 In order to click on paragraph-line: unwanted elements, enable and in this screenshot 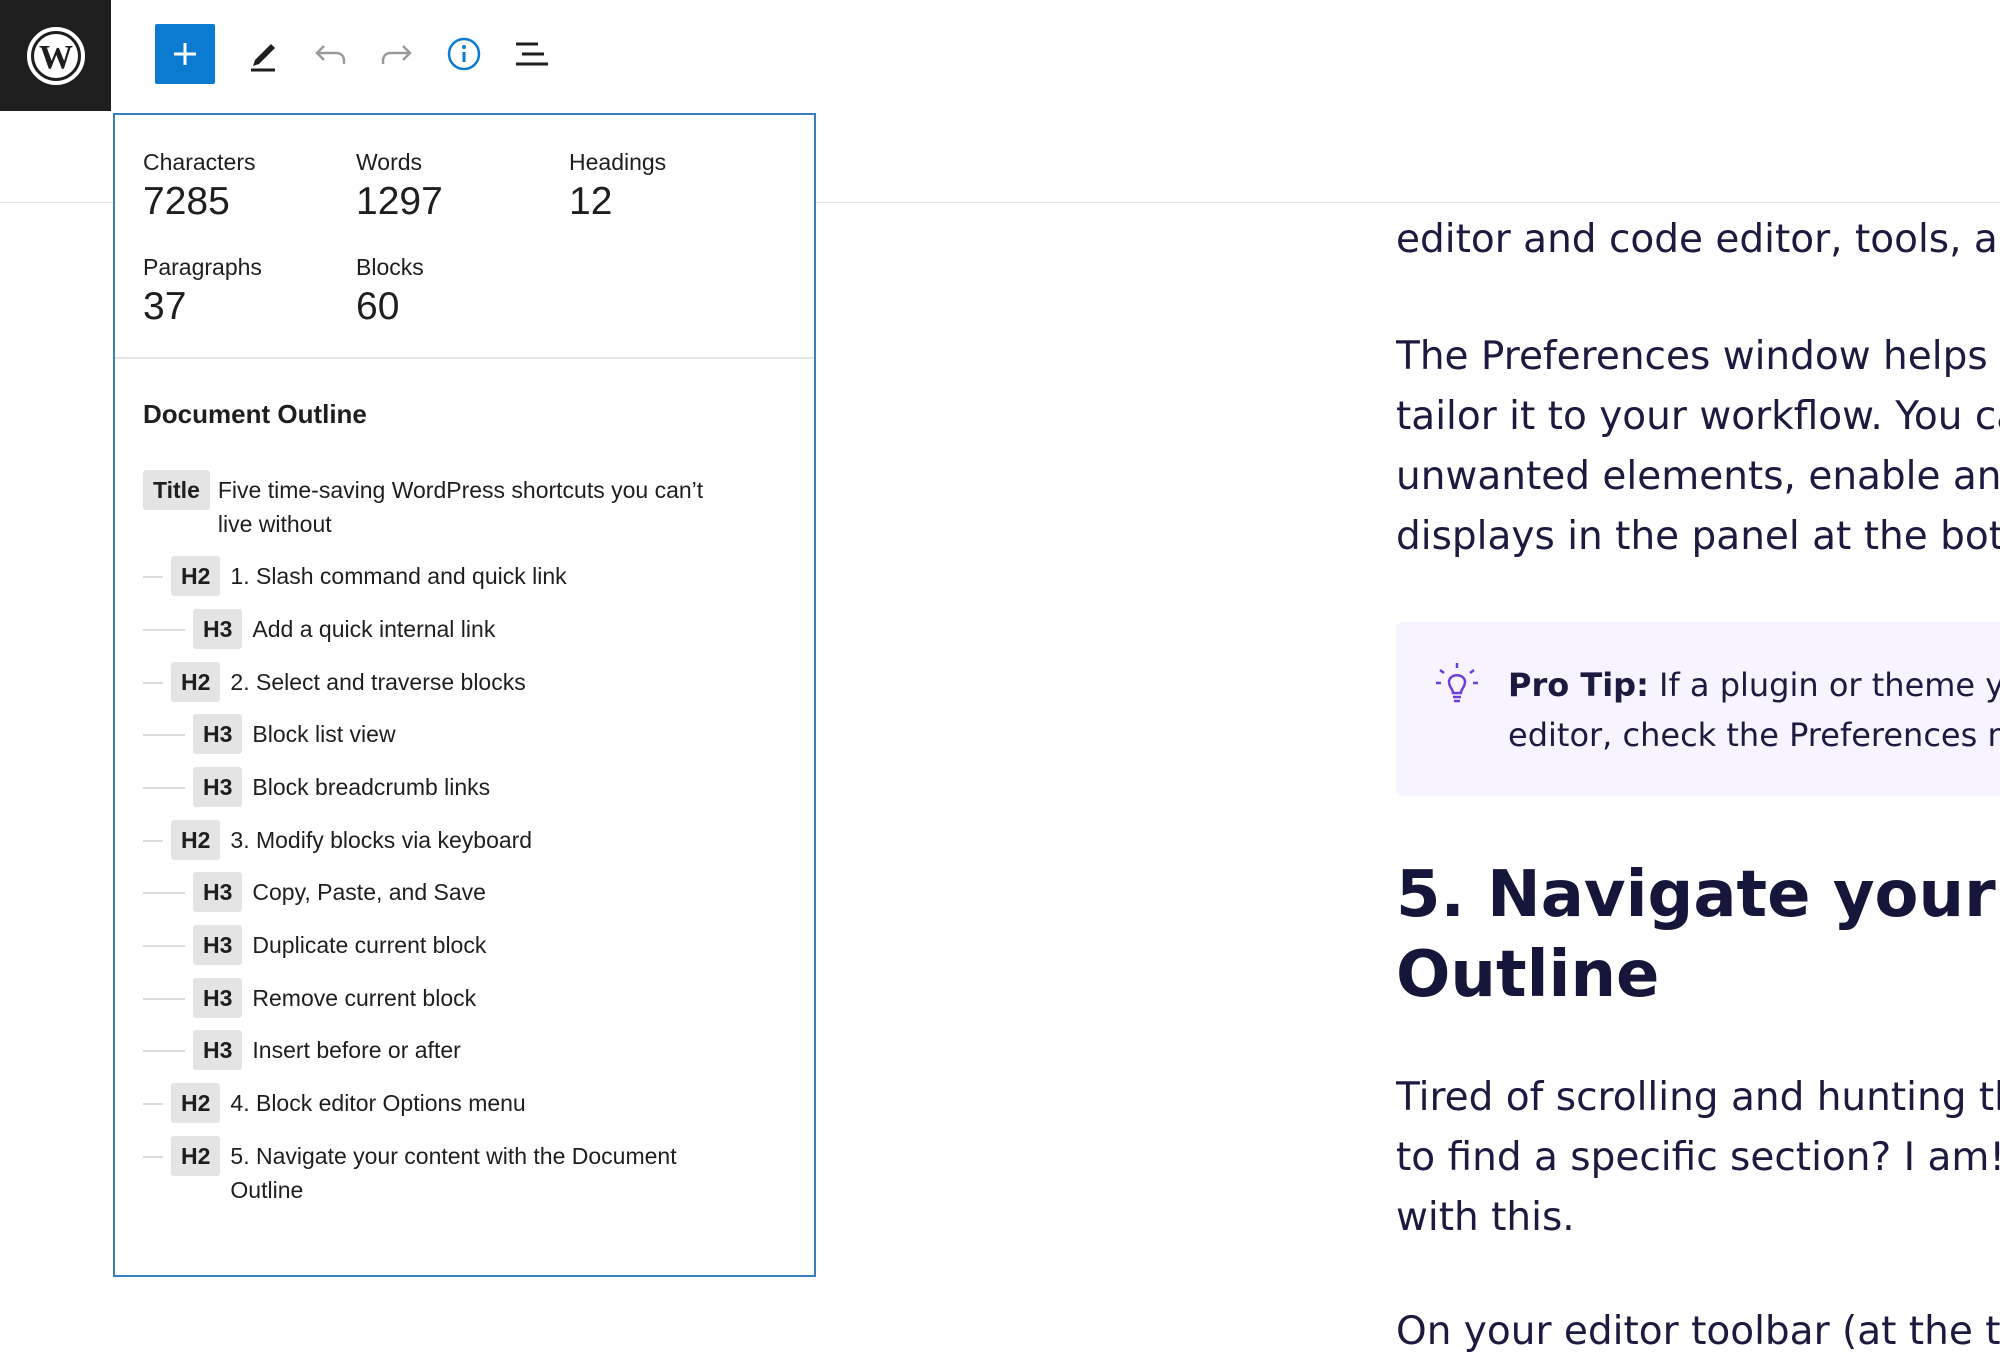, I will do `click(1698, 476)`.